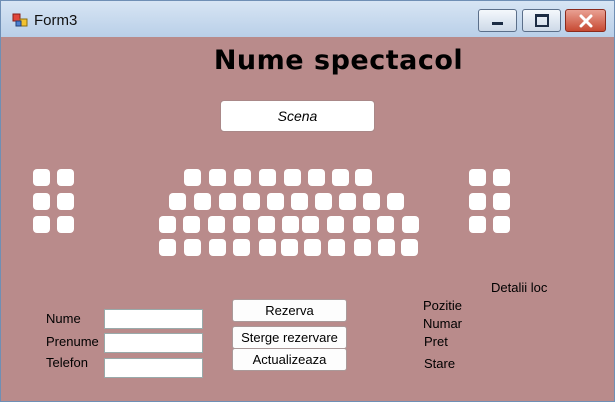 This screenshot has height=402, width=615. What do you see at coordinates (440, 363) in the screenshot?
I see `stare-label: Stare` at bounding box center [440, 363].